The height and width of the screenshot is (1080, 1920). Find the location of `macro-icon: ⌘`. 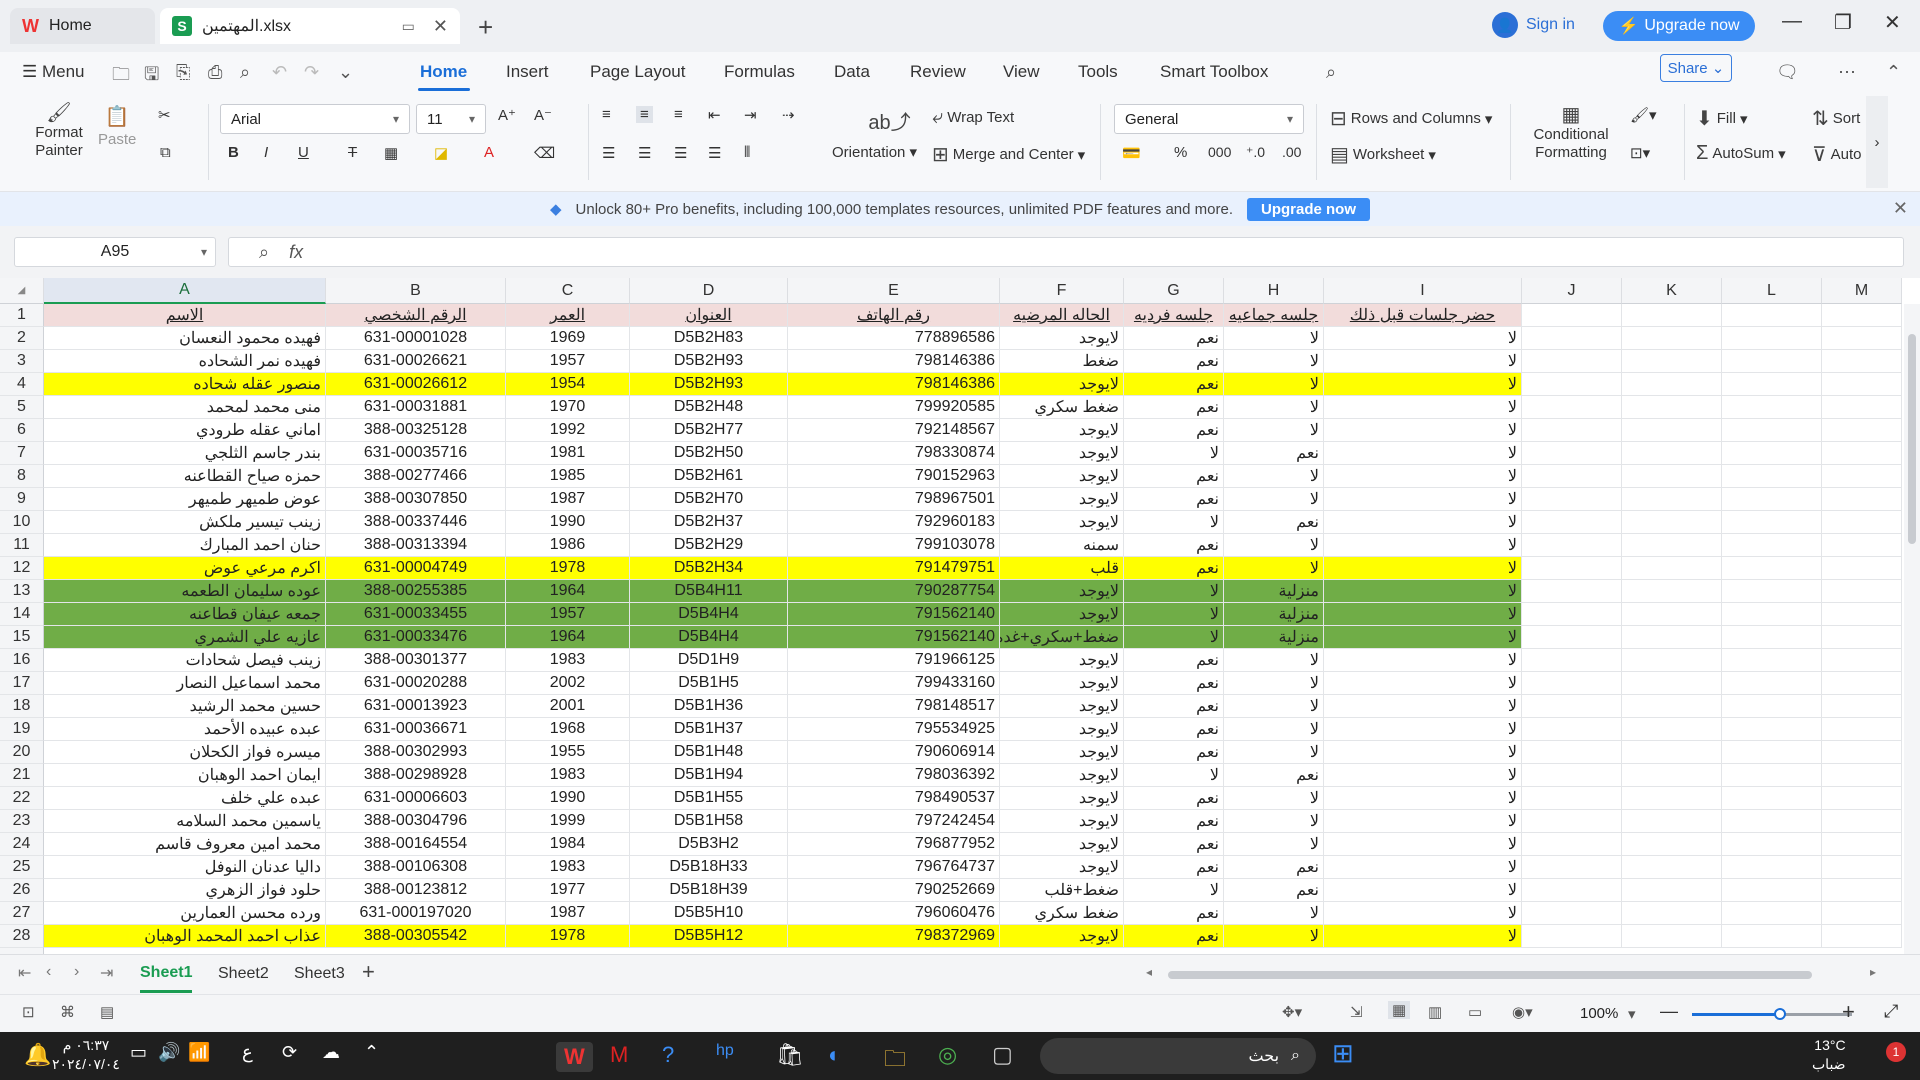

macro-icon: ⌘ is located at coordinates (67, 1012).